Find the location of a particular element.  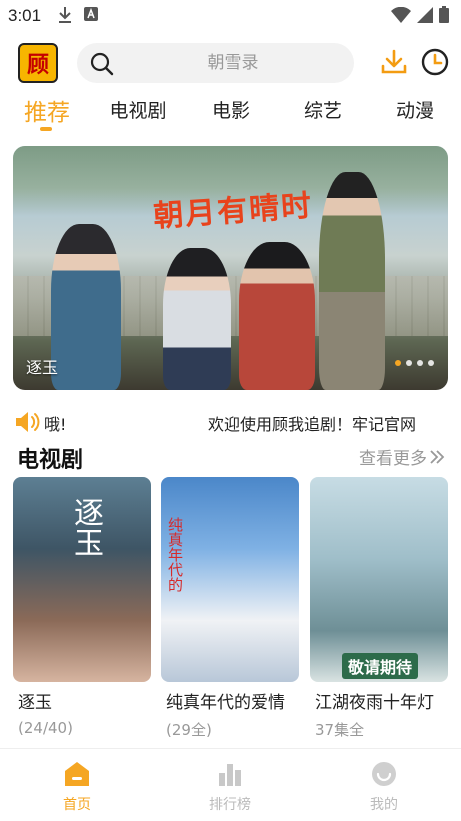

see-more-label: 查看更多 is located at coordinates (393, 459).